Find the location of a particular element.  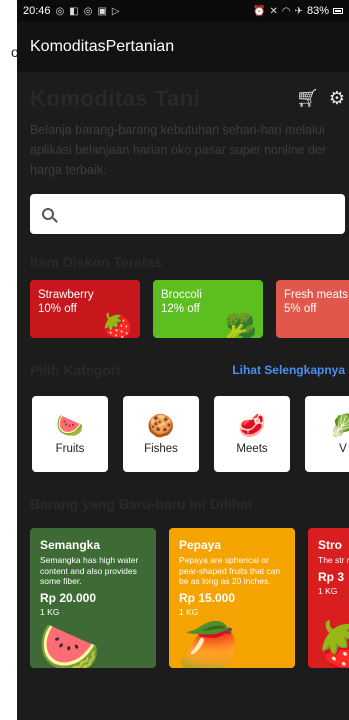

gallery-icon: ▣ is located at coordinates (102, 11).